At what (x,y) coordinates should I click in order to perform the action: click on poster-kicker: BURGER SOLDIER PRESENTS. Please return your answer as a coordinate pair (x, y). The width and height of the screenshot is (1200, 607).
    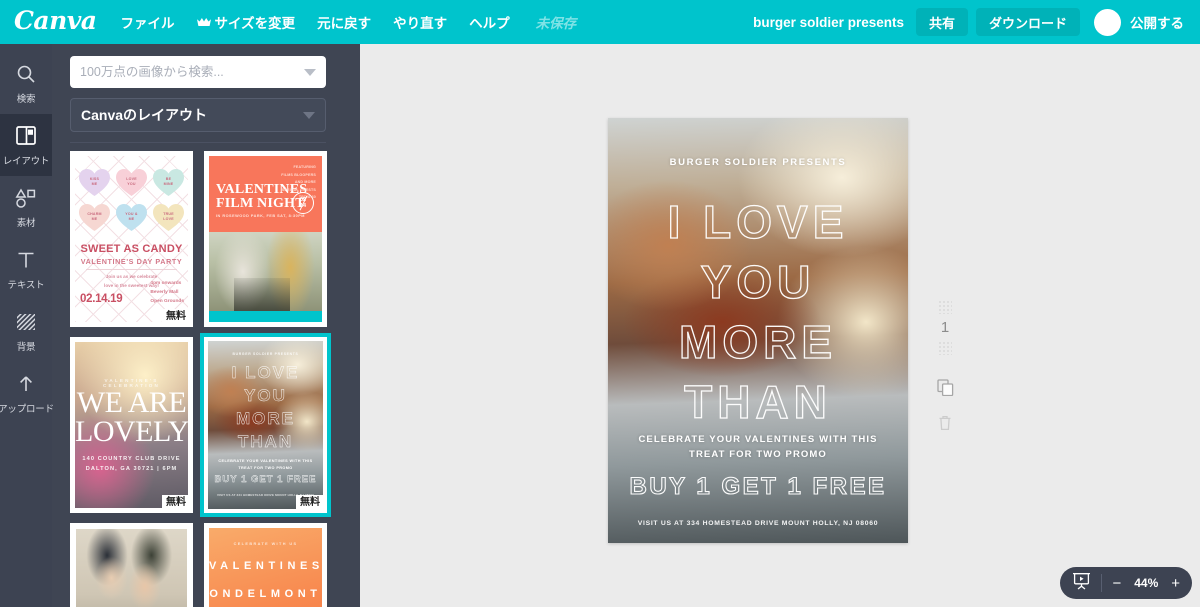
    Looking at the image, I should click on (758, 162).